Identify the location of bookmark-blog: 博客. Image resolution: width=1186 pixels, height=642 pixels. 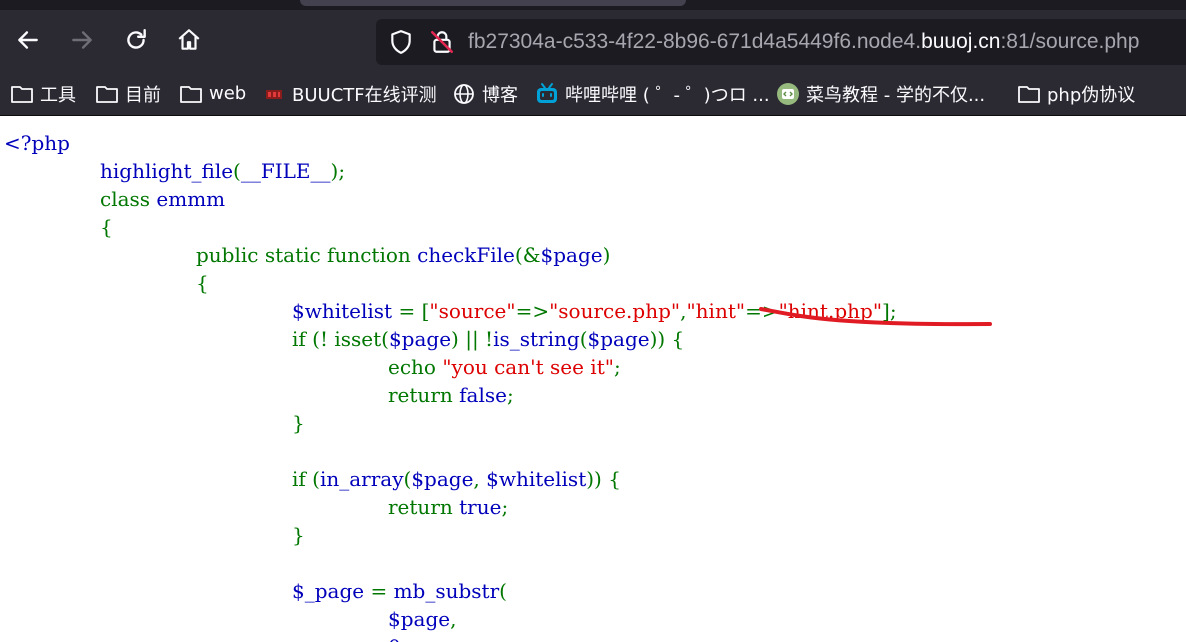
(485, 93).